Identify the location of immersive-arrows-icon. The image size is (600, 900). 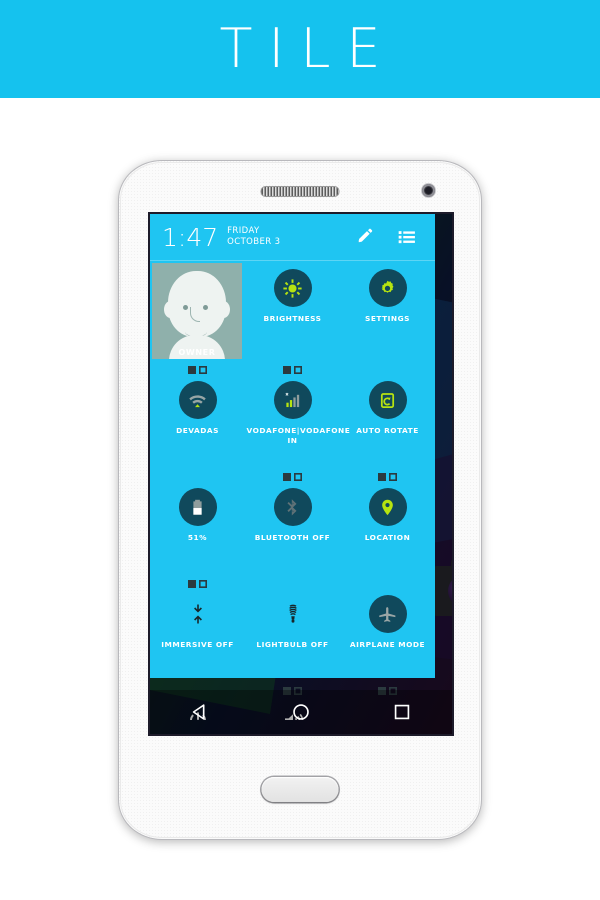
(198, 614).